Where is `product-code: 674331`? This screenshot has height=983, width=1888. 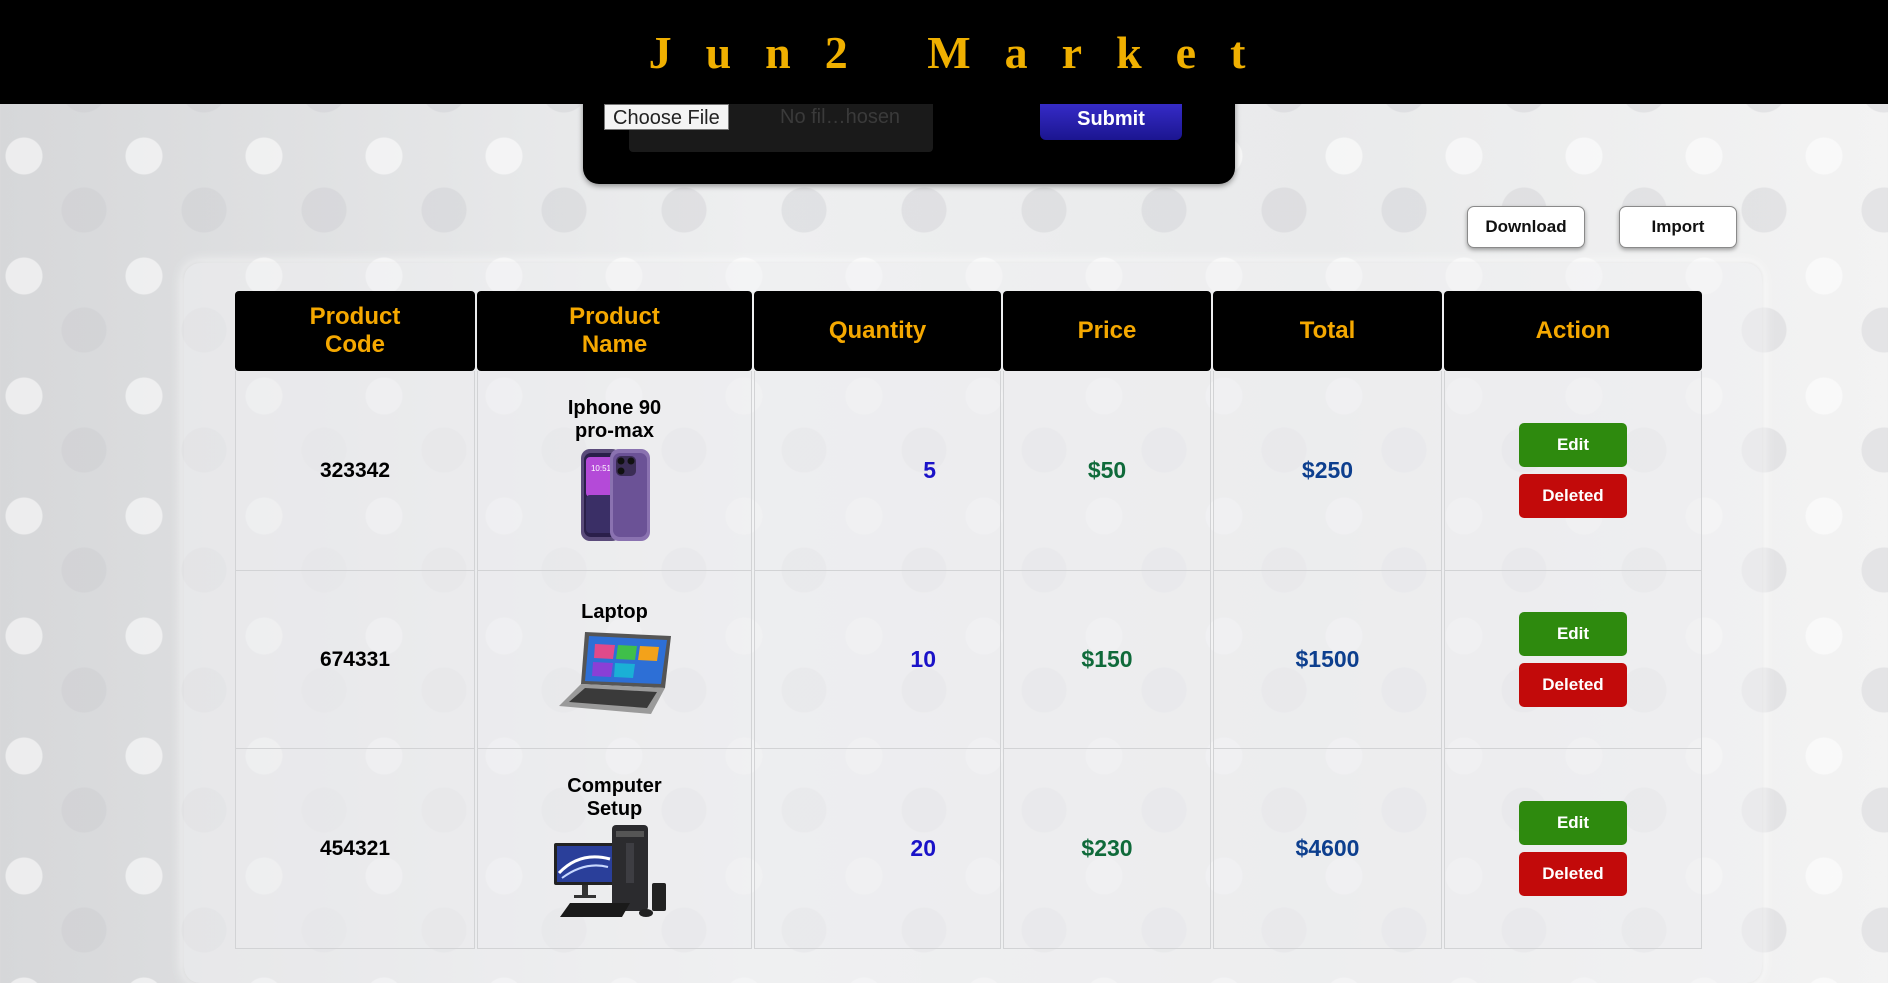
product-code: 674331 is located at coordinates (355, 659).